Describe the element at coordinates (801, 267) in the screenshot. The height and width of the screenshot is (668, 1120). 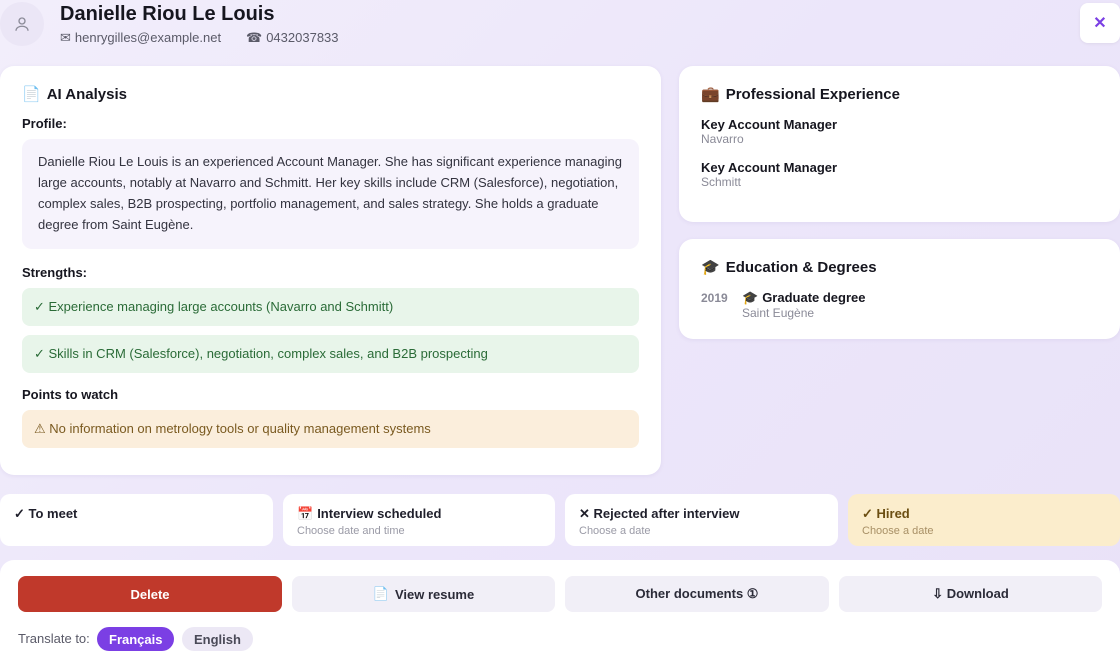
I see `education-title: Education & Degrees` at that location.